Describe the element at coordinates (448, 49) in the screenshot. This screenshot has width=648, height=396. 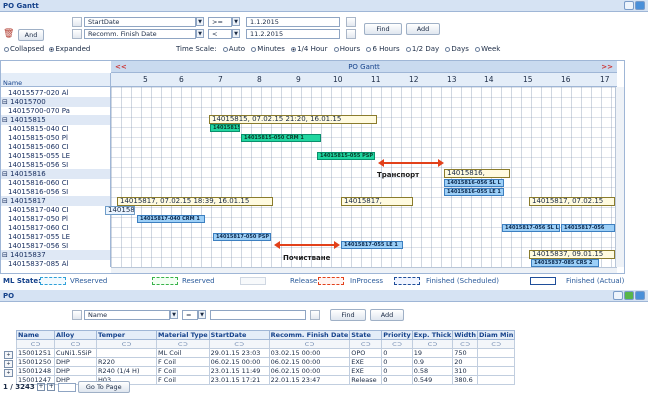
I see `scale-days-radio` at that location.